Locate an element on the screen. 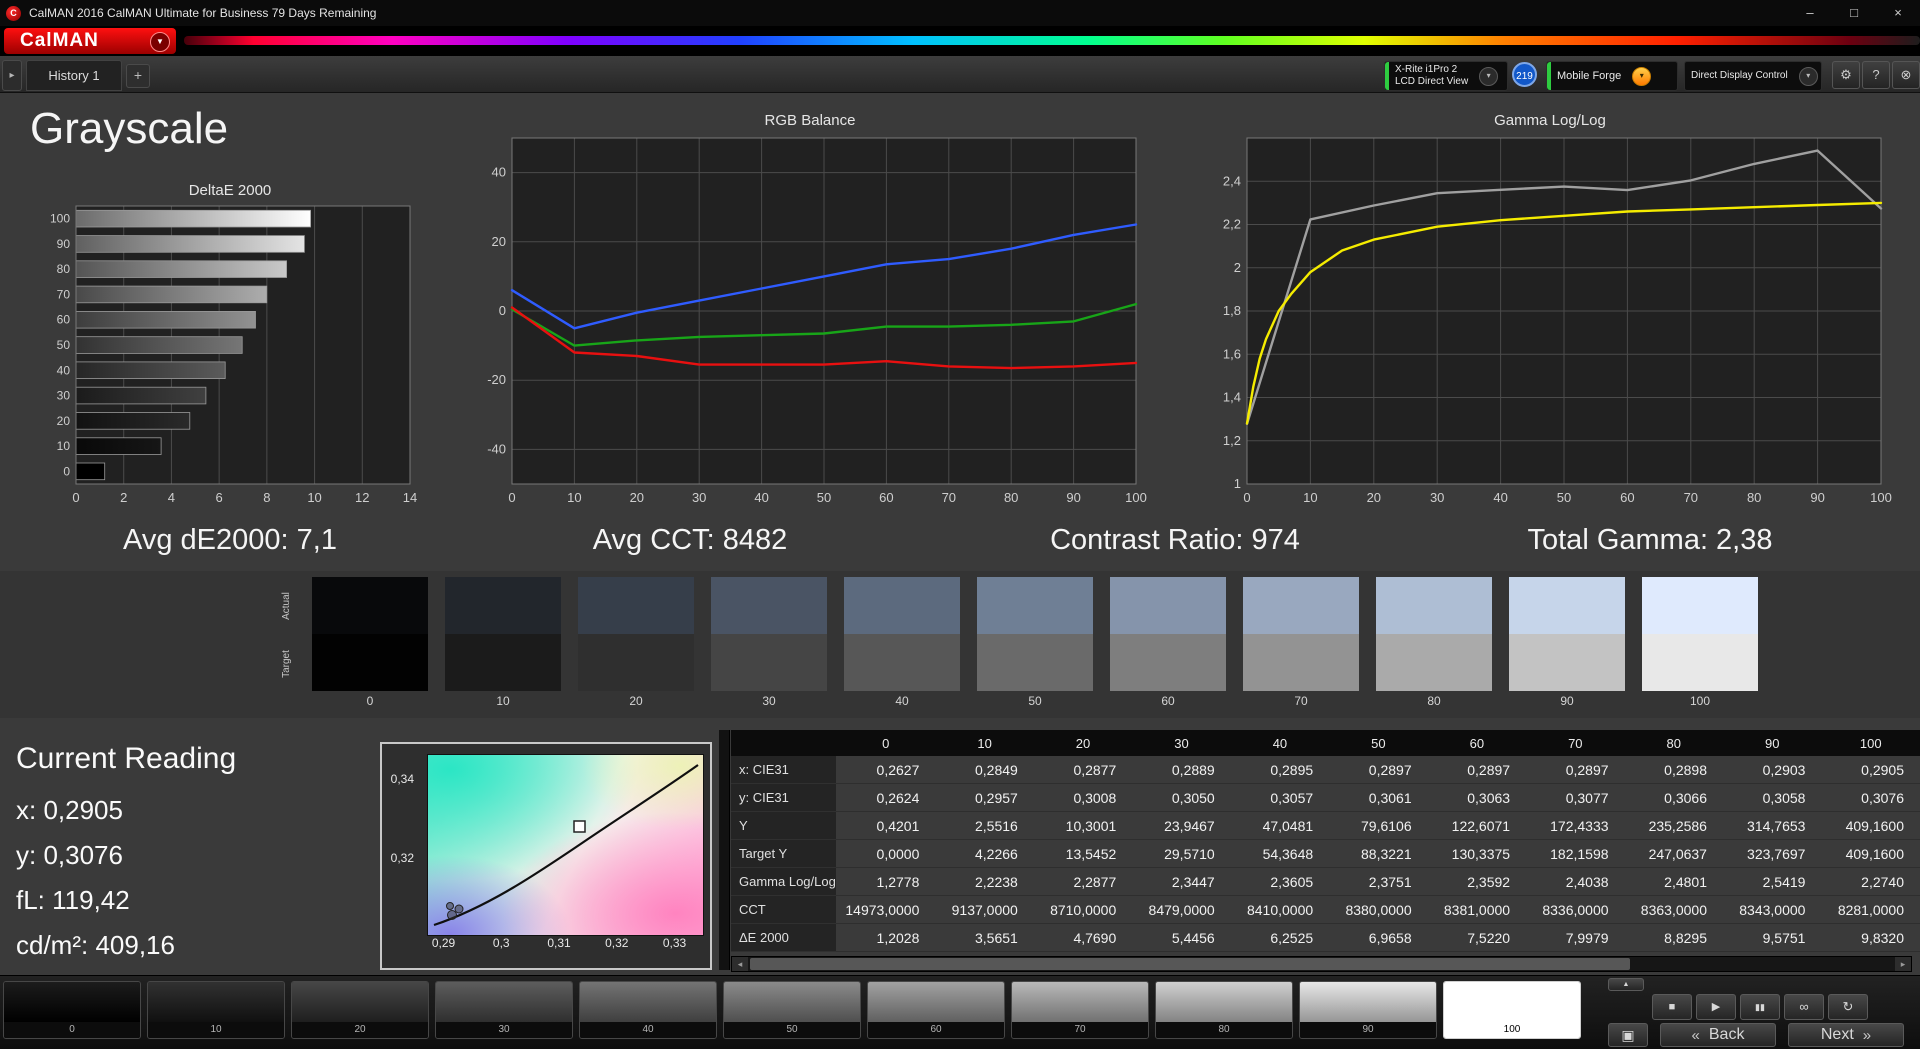 This screenshot has width=1920, height=1049. table-cell: 2,5516 is located at coordinates (984, 825).